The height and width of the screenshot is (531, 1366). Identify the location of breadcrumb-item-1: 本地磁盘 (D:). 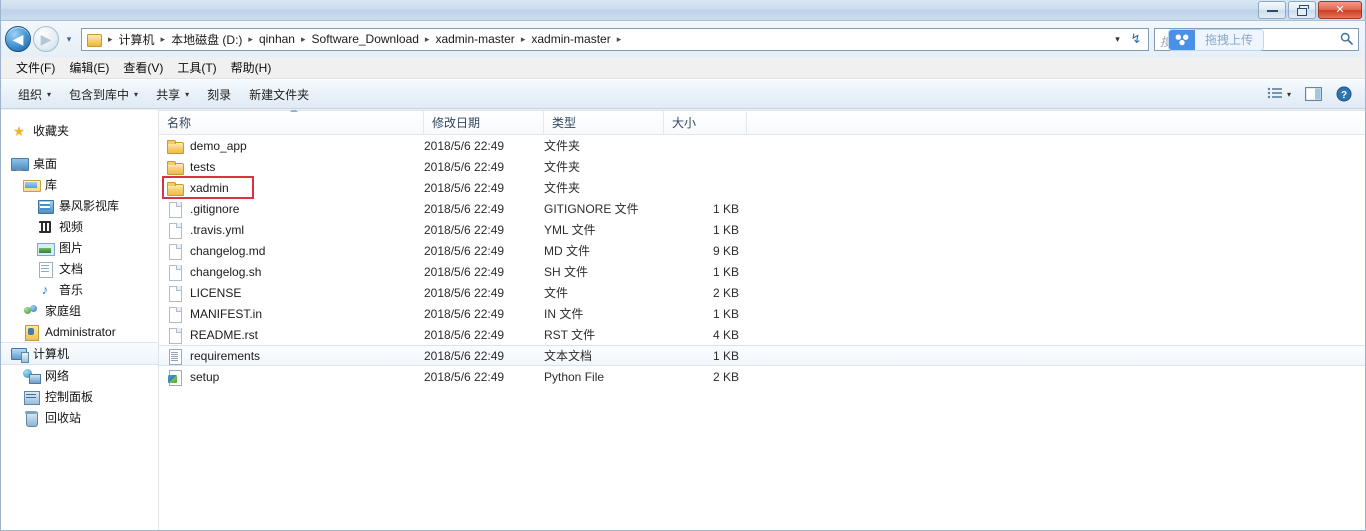
(206, 39).